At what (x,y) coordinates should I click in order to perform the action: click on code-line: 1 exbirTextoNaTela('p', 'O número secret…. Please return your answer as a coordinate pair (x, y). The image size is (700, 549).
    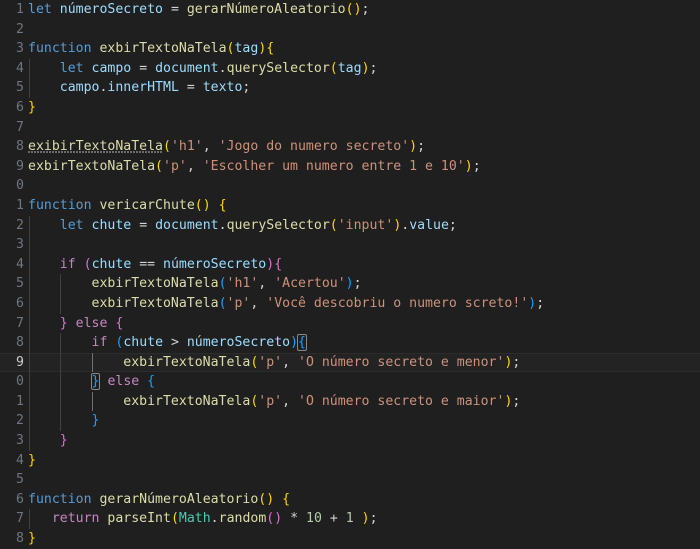
    Looking at the image, I should click on (350, 401).